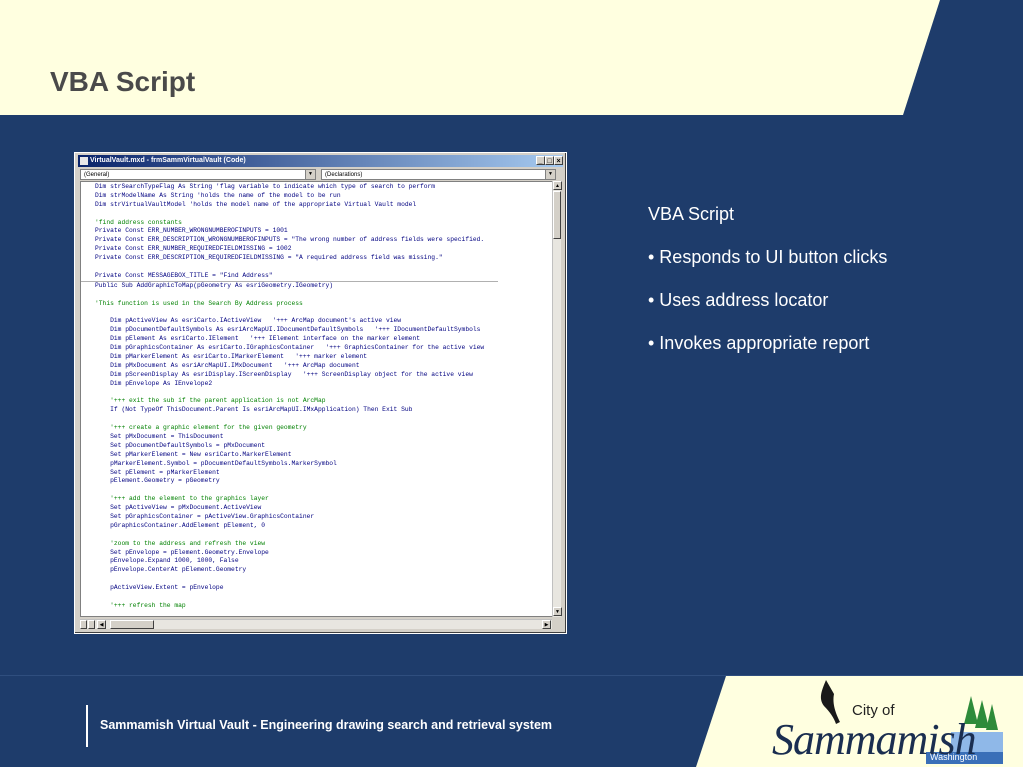 The height and width of the screenshot is (767, 1023). I want to click on window-icon, so click(84, 161).